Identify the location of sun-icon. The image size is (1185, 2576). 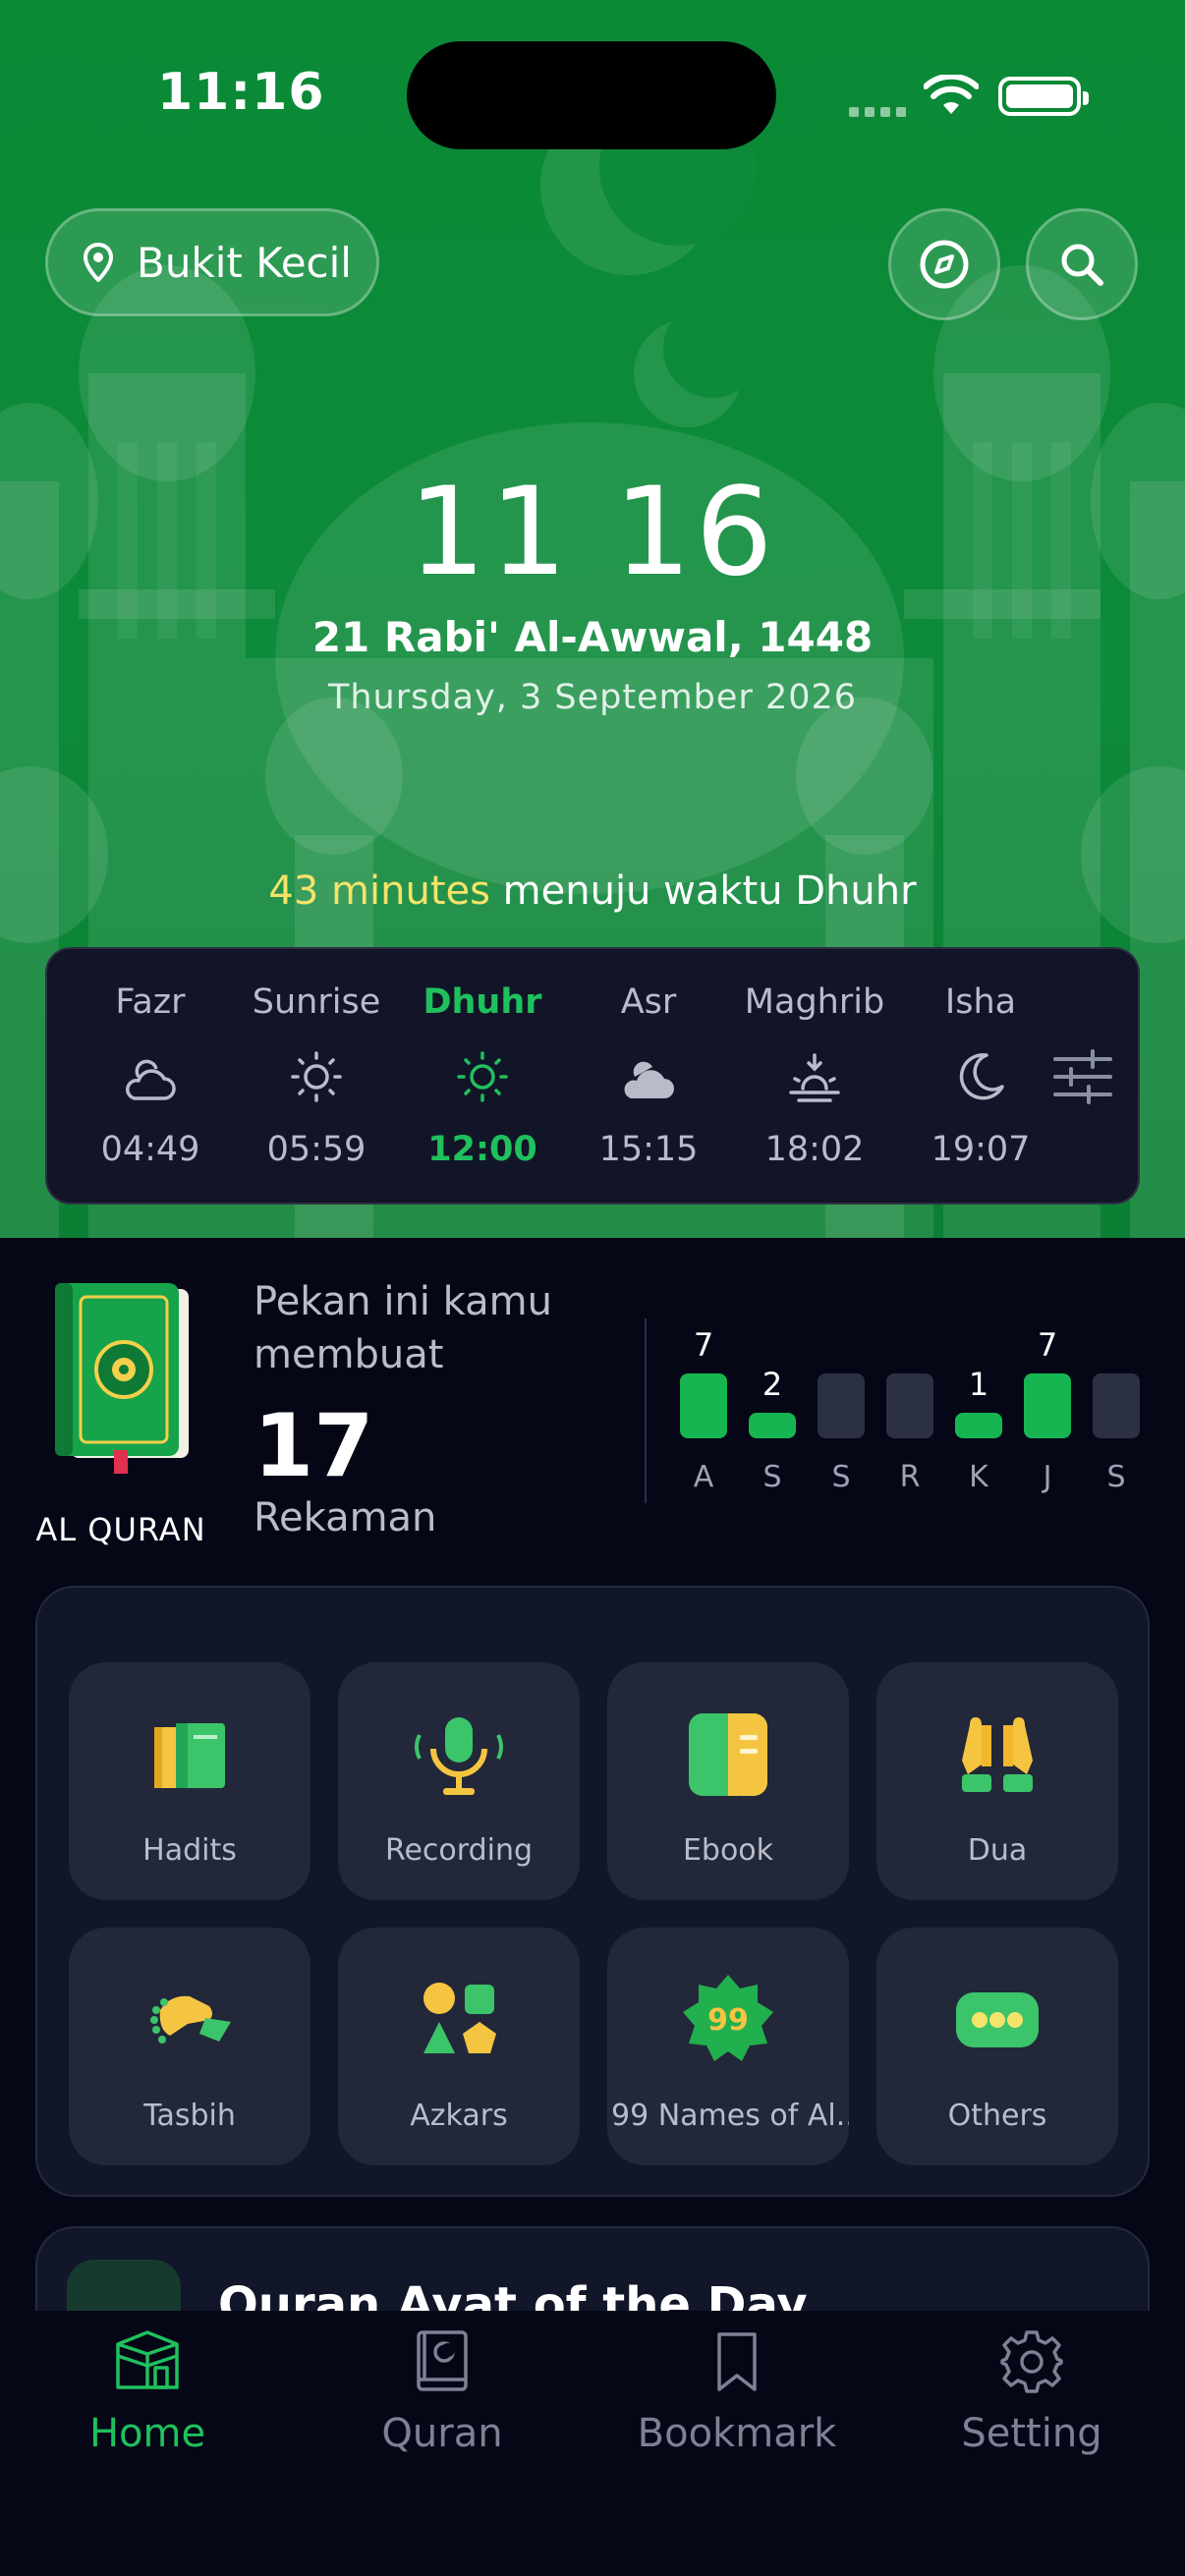
(483, 1076).